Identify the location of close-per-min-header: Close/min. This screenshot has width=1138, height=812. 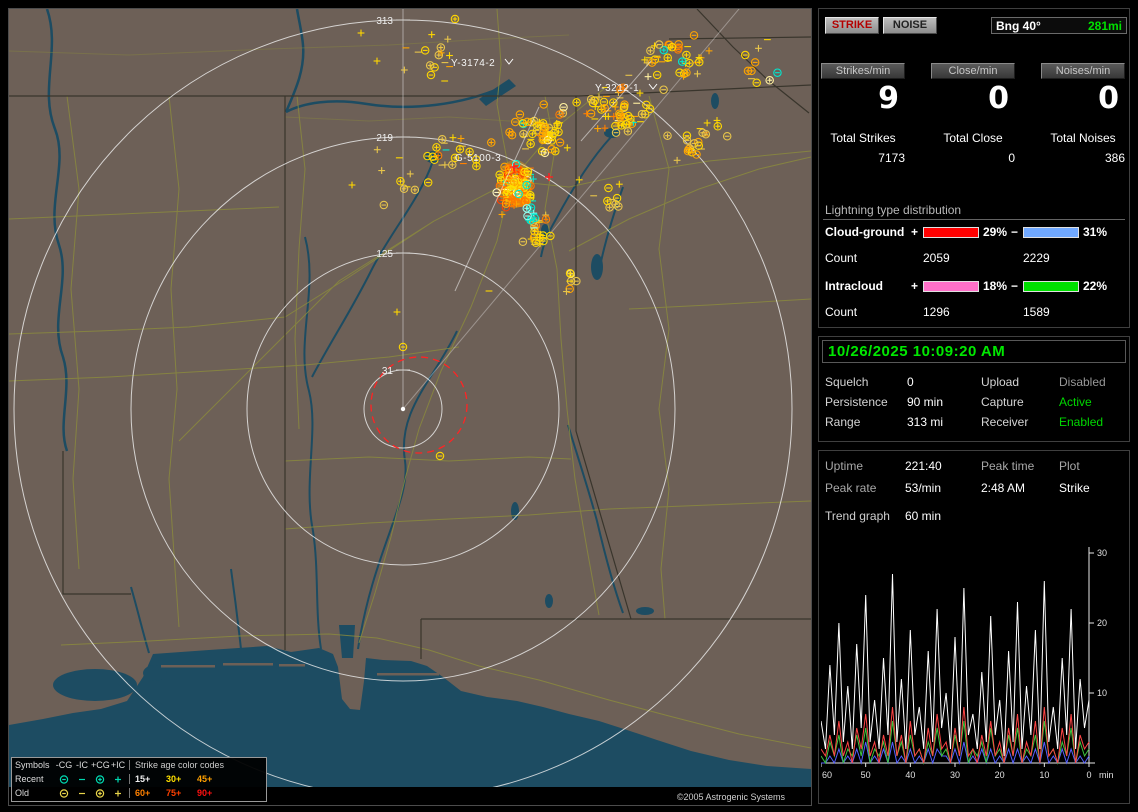
(973, 71).